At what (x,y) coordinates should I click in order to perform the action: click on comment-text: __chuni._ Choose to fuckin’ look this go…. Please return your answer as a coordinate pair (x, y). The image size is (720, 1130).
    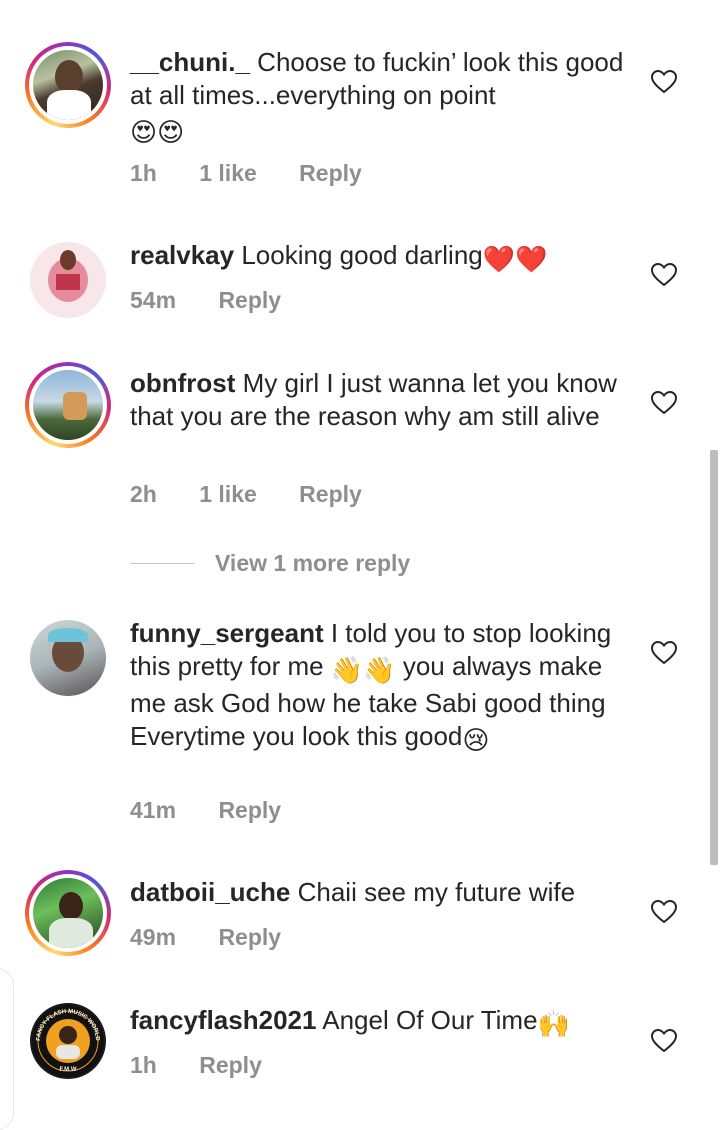
    Looking at the image, I should click on (380, 97).